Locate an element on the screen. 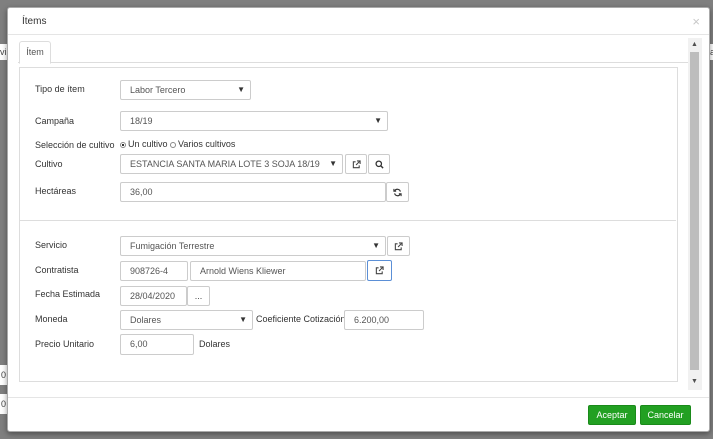 The image size is (713, 439). cultivo-open-button is located at coordinates (356, 164).